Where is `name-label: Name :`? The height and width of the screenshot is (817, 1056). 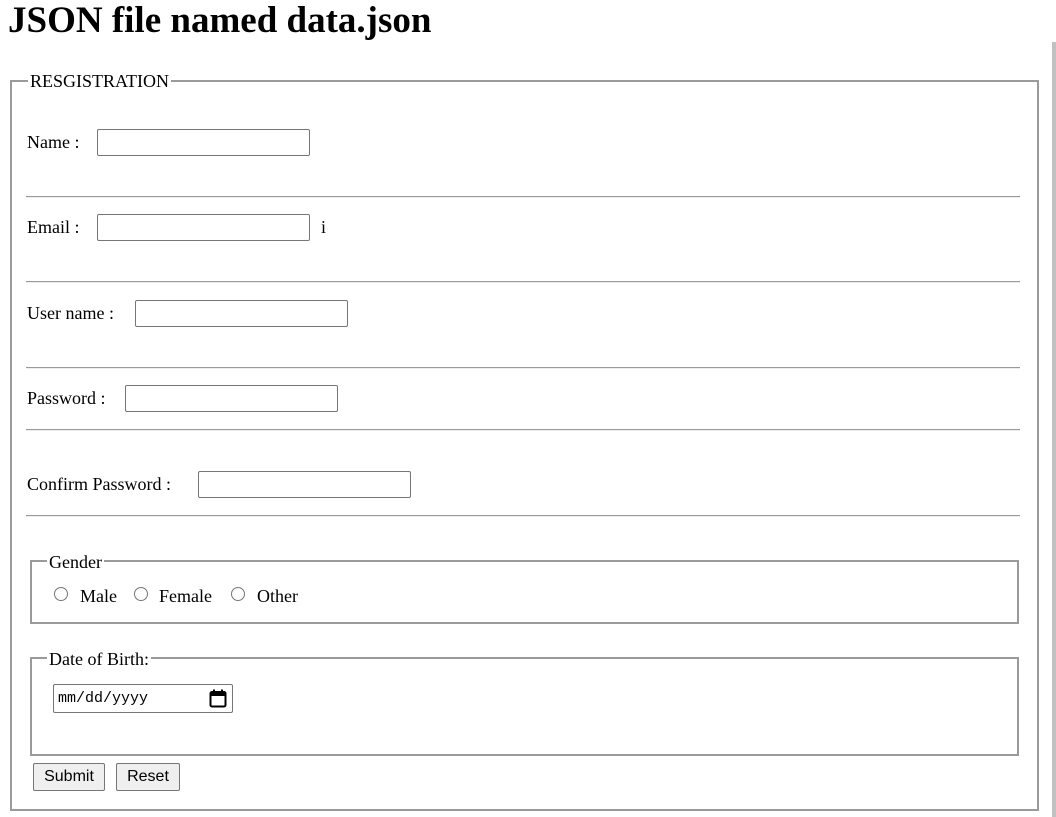 name-label: Name : is located at coordinates (53, 142).